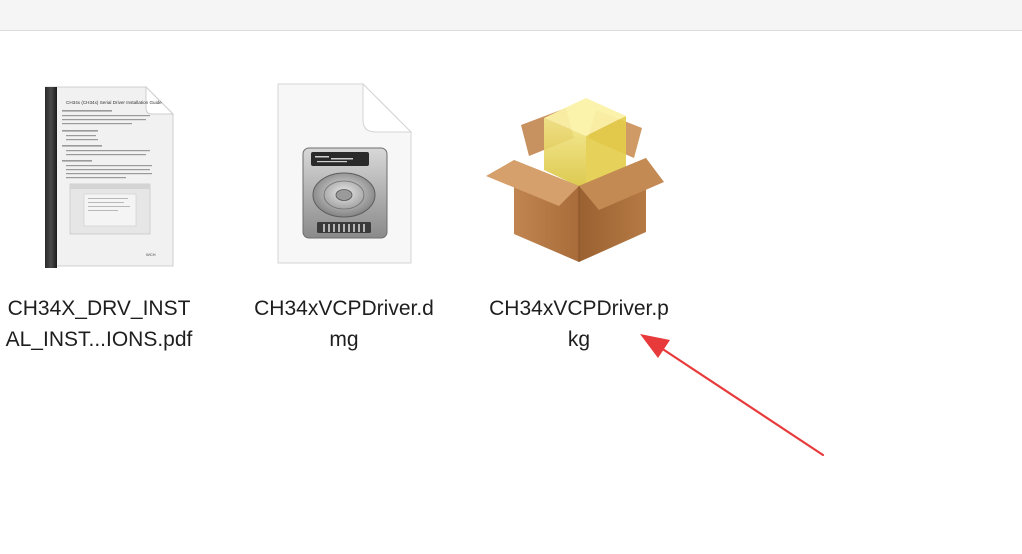 This screenshot has height=554, width=1022. Describe the element at coordinates (579, 308) in the screenshot. I see `file-name-line-1: CH34xVCPDriver.p` at that location.